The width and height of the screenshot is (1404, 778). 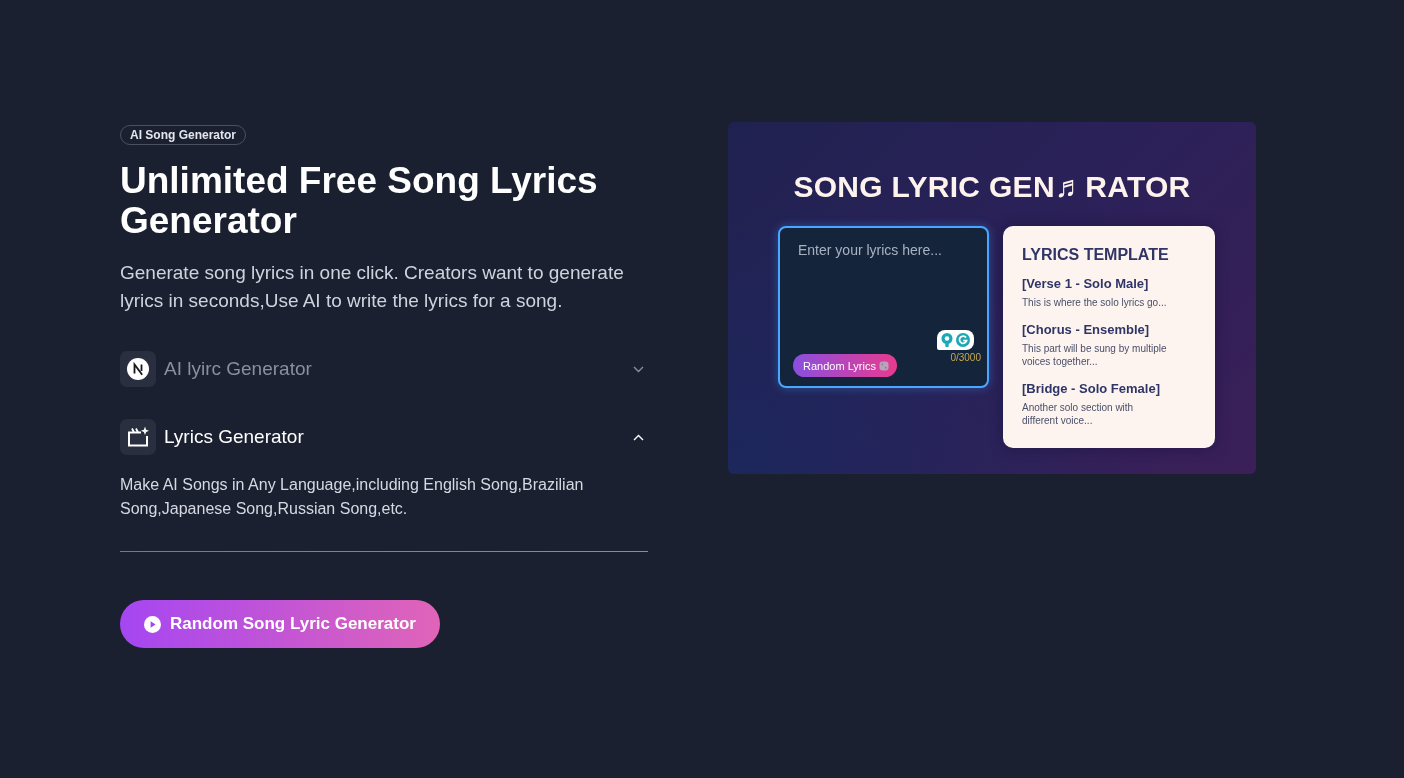 I want to click on page-description: Generate song lyrics in one click. Creators want to generate lyrics in seconds,Use AI to write the lyrics for a song., so click(x=372, y=287).